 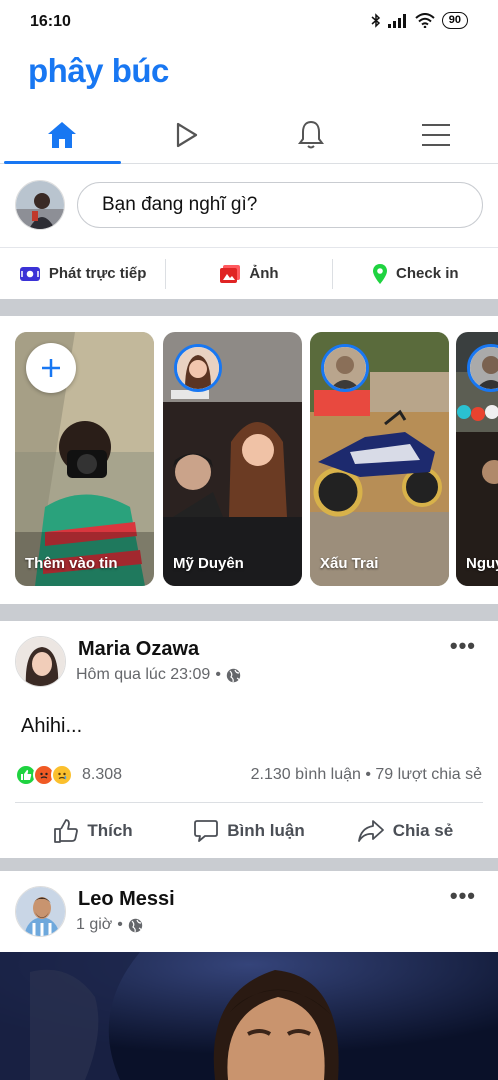 I want to click on story-label: Thêm vào tin, so click(x=71, y=563).